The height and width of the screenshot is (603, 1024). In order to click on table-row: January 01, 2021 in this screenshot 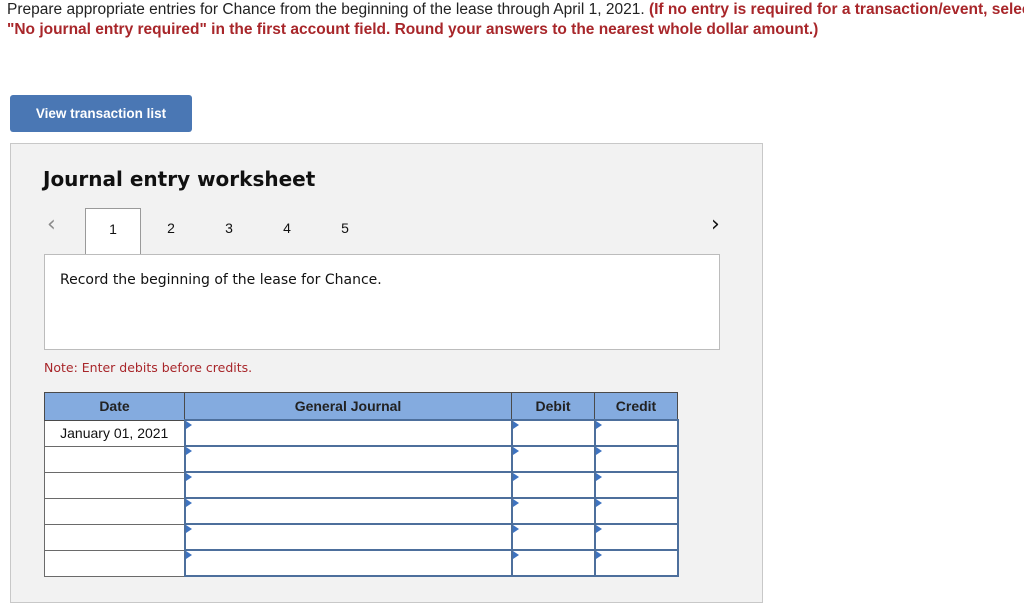, I will do `click(361, 433)`.